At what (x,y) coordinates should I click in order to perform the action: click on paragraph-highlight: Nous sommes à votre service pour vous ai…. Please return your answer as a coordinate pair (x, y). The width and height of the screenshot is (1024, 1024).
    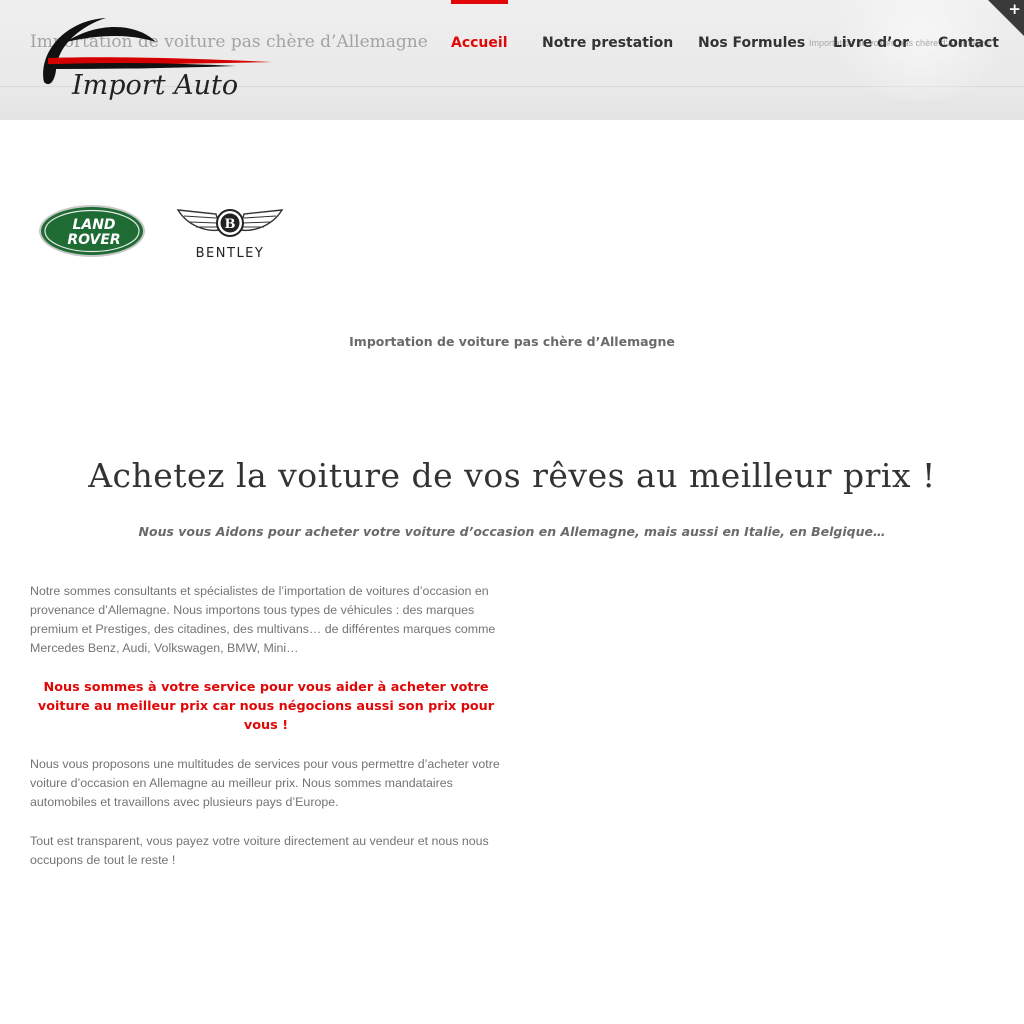
    Looking at the image, I should click on (266, 706).